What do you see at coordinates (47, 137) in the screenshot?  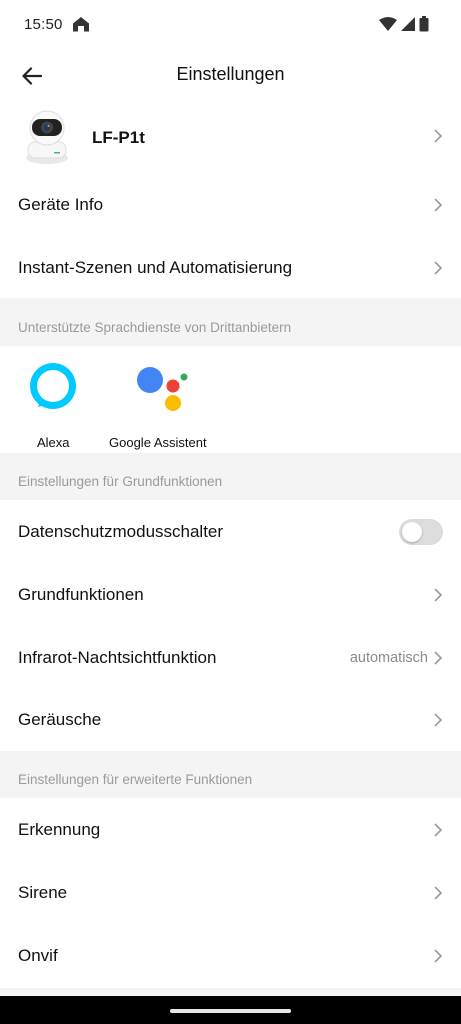 I see `camera-device-image` at bounding box center [47, 137].